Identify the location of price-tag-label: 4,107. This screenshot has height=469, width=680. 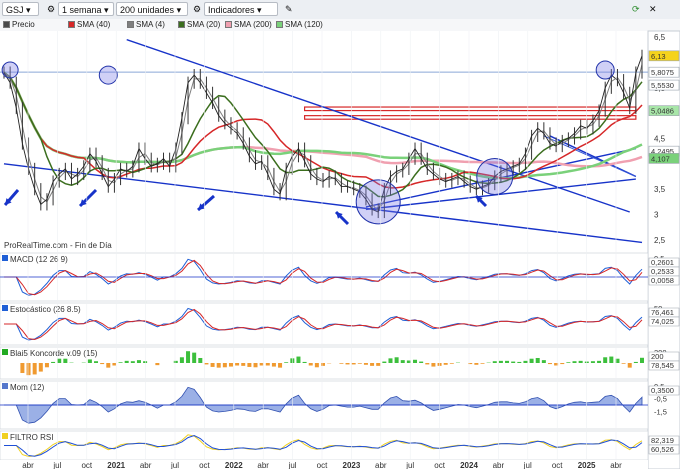
(660, 158).